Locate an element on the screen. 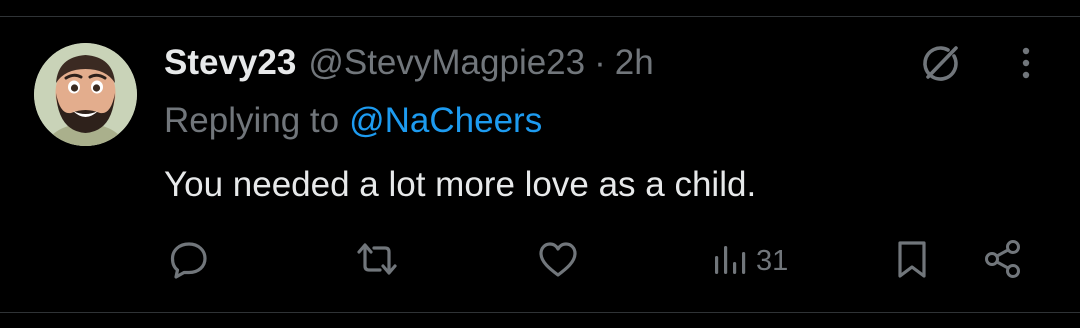 The width and height of the screenshot is (1080, 328). tweet-text: You needed a lot more love as a child. is located at coordinates (460, 184).